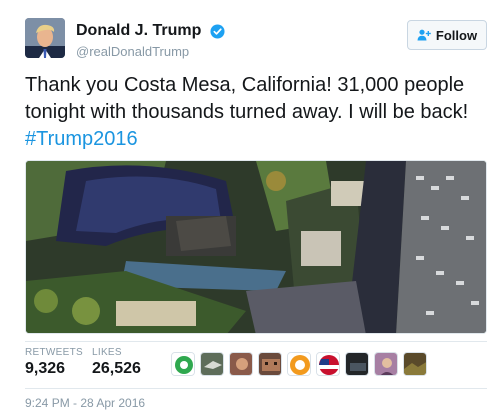  What do you see at coordinates (107, 352) in the screenshot?
I see `likes-label: LIKES` at bounding box center [107, 352].